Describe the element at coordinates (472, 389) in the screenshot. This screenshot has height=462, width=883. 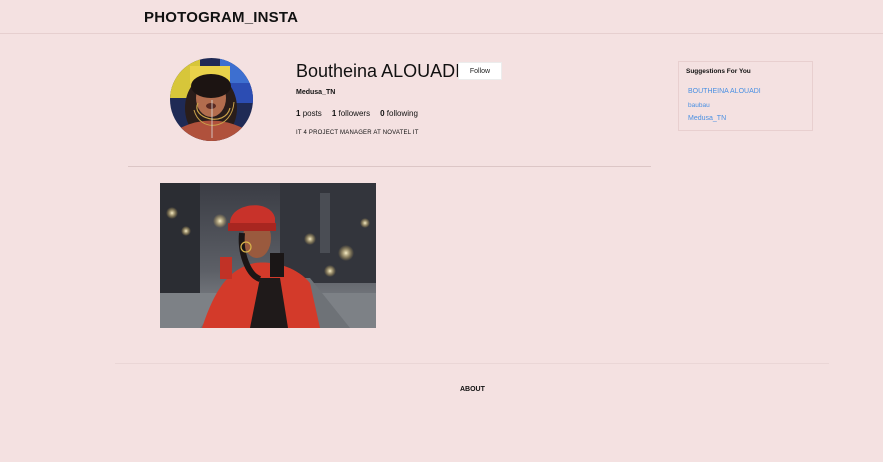
I see `about-link: ABOUT` at that location.